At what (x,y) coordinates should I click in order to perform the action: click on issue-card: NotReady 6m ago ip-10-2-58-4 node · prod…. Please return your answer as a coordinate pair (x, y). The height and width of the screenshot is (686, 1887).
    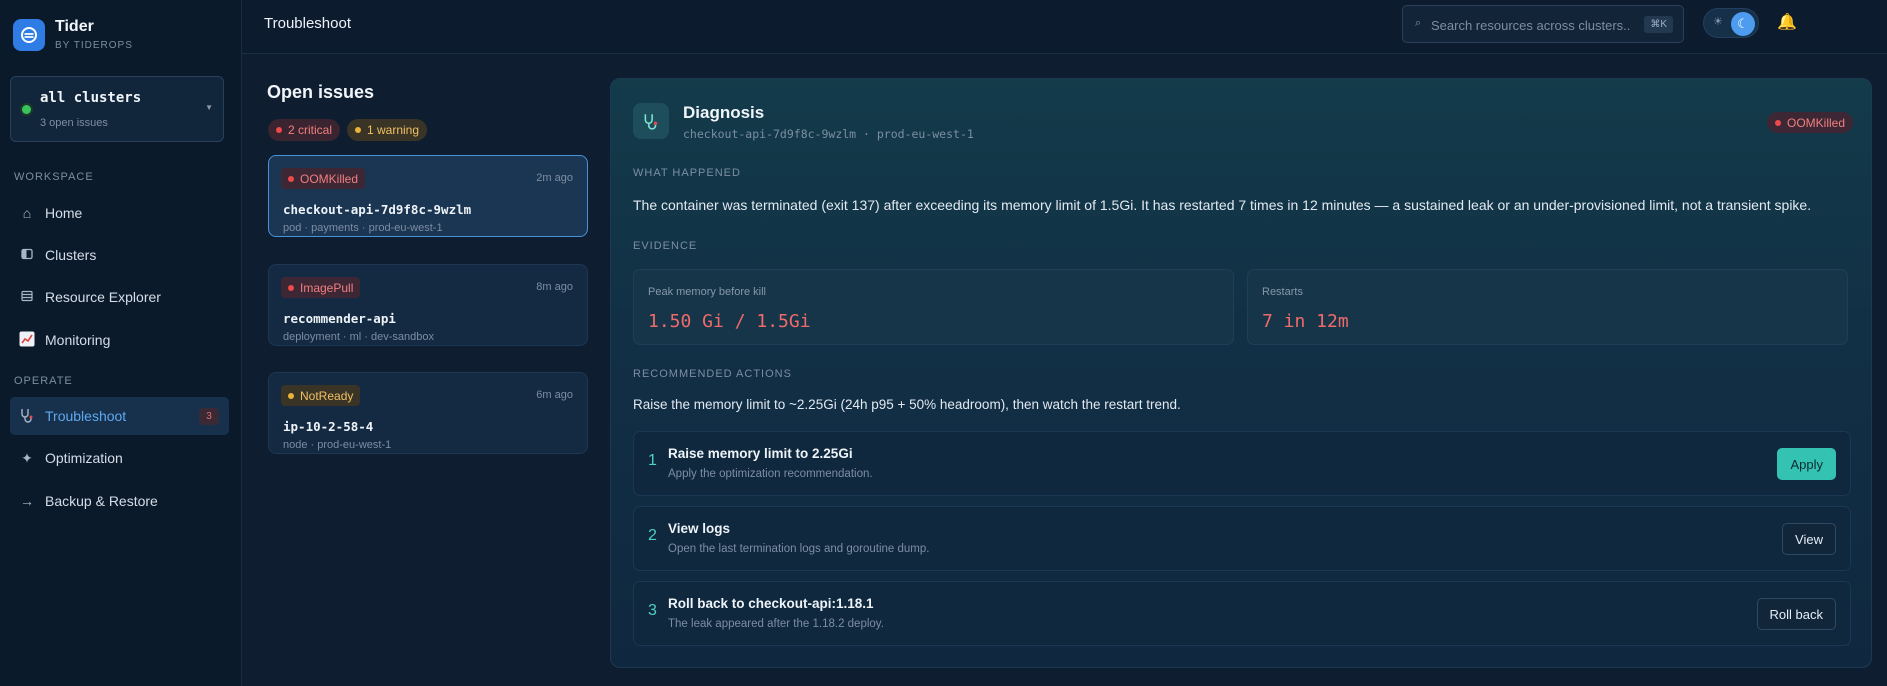
    Looking at the image, I should click on (428, 413).